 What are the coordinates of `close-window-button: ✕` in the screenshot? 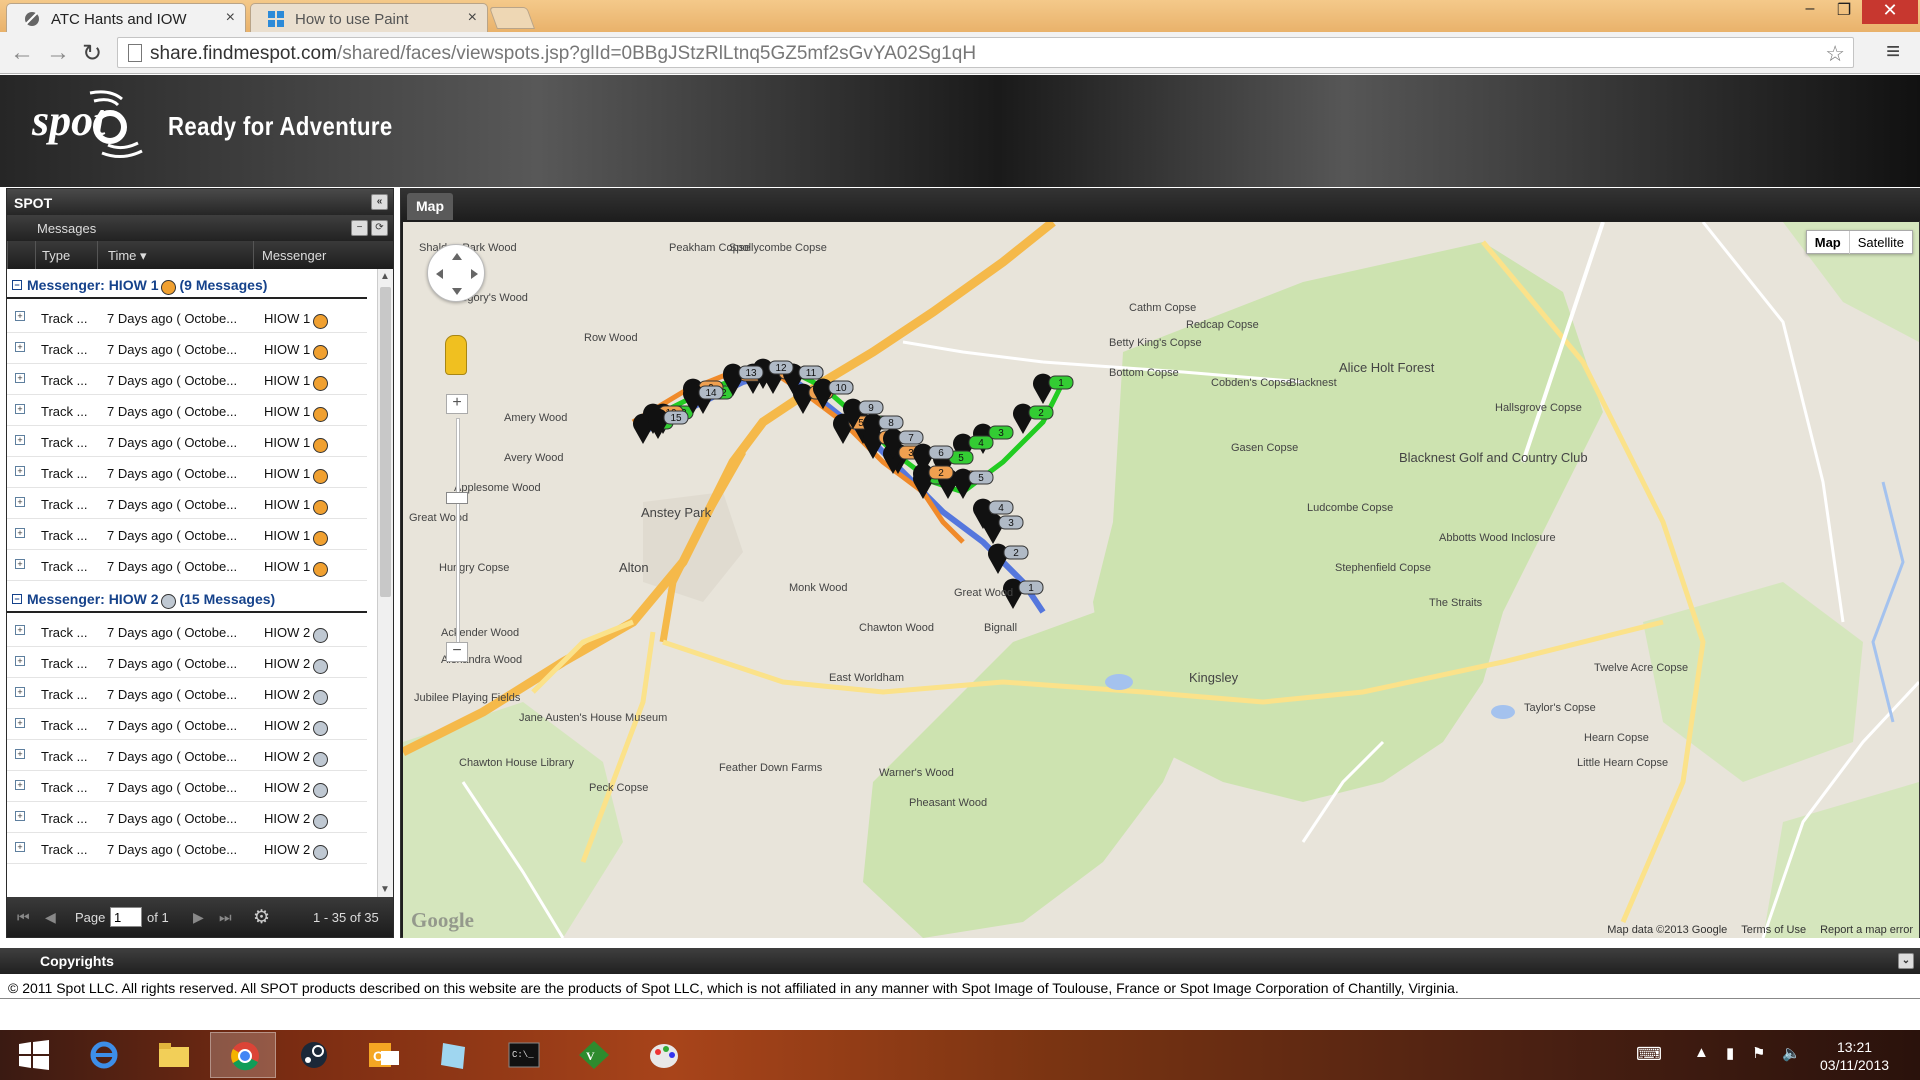 It's located at (1890, 12).